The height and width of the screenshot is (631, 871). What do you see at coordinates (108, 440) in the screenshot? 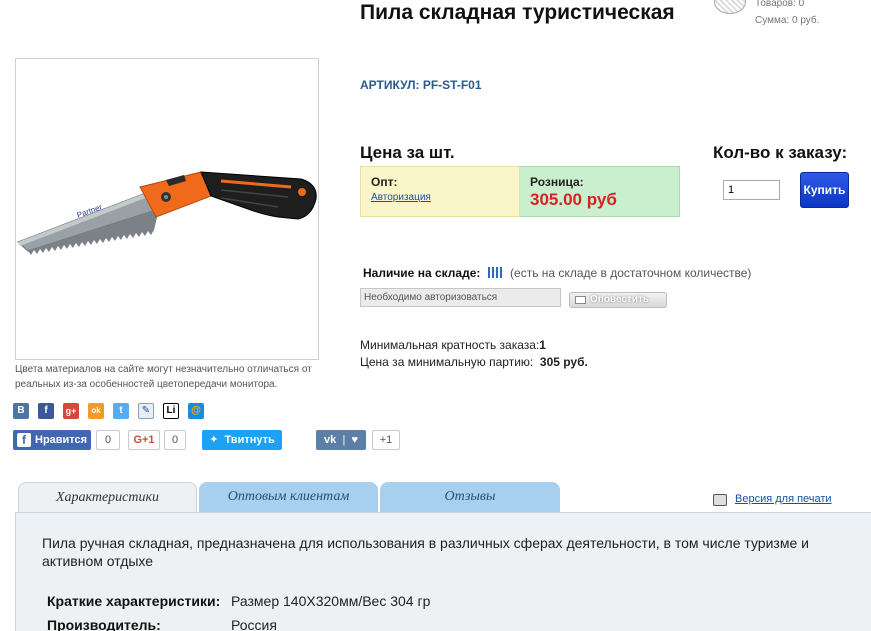
I see `facebook-like-count: 0` at bounding box center [108, 440].